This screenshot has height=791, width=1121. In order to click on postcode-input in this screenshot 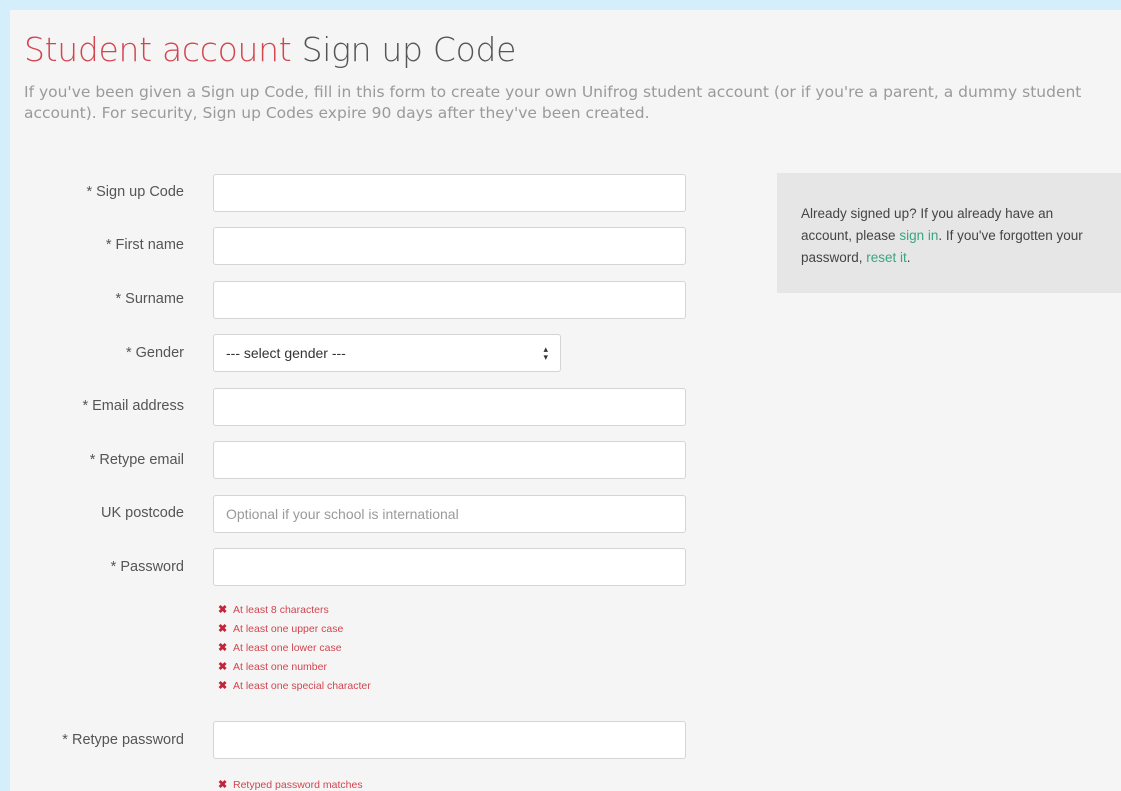, I will do `click(449, 514)`.